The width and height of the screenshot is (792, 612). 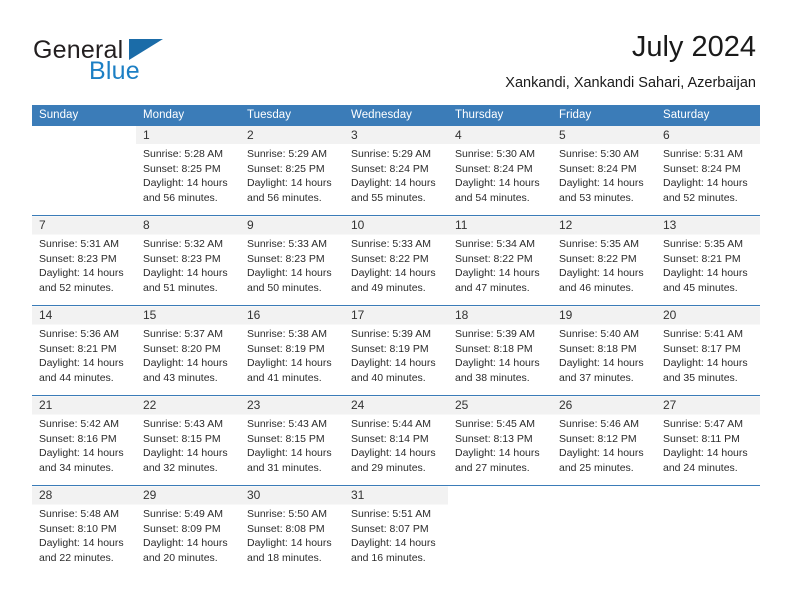 I want to click on daylight-text: and 25 minutes., so click(x=596, y=467).